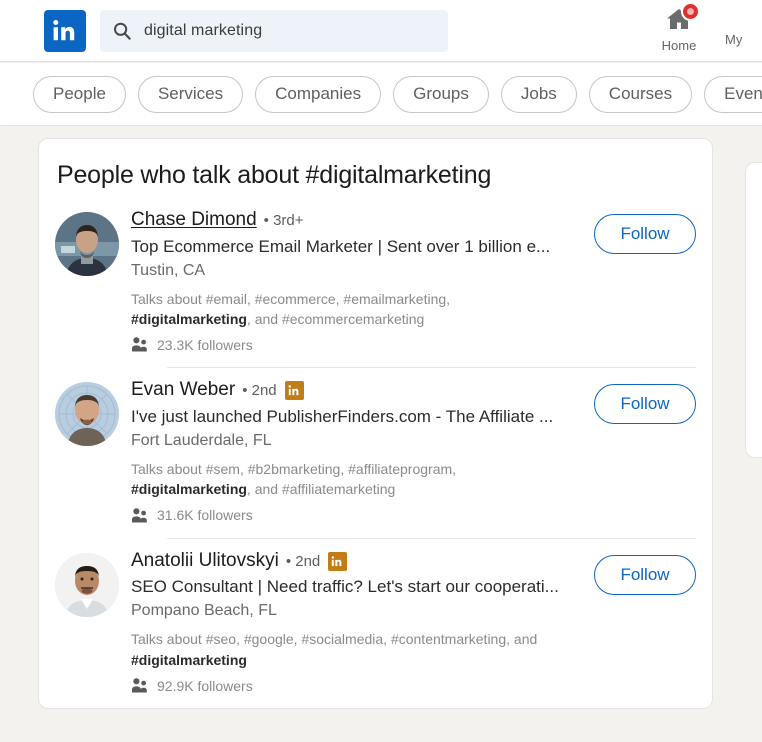 This screenshot has width=762, height=742. What do you see at coordinates (335, 319) in the screenshot?
I see `talks-suffix: , and #ecommercemarketing` at bounding box center [335, 319].